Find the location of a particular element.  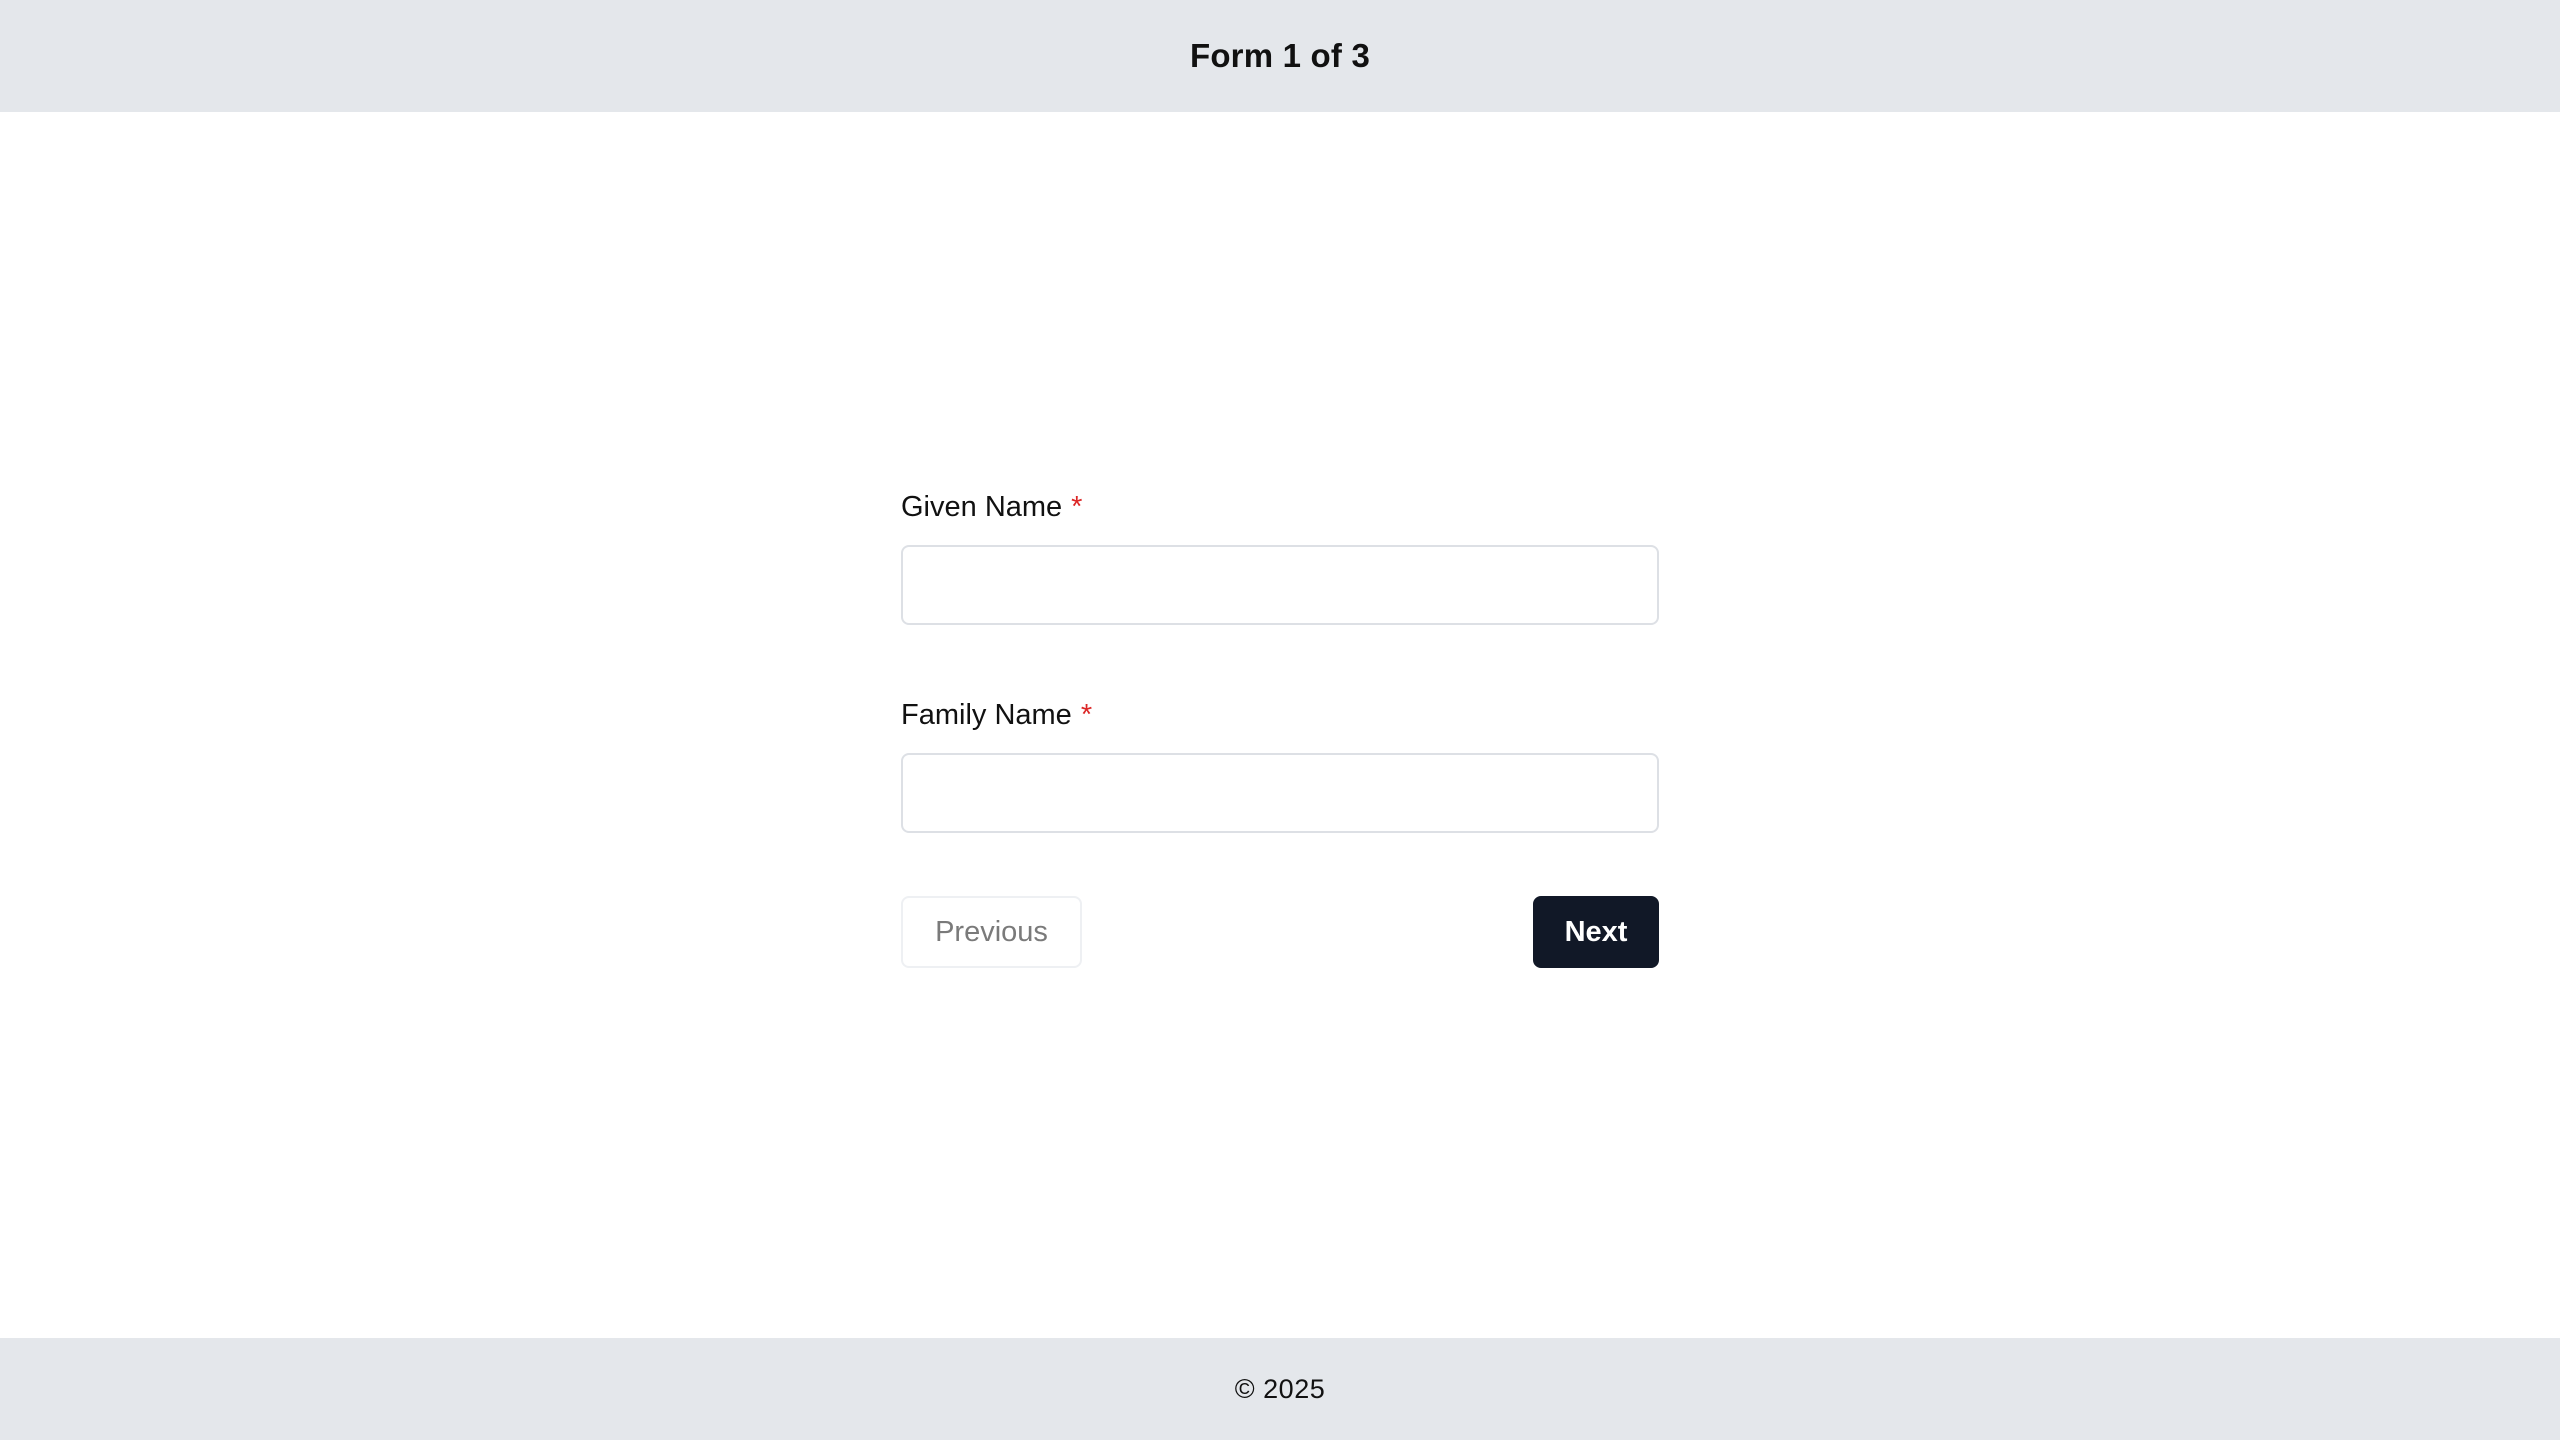

given-name-label: Given Name * is located at coordinates (1280, 507).